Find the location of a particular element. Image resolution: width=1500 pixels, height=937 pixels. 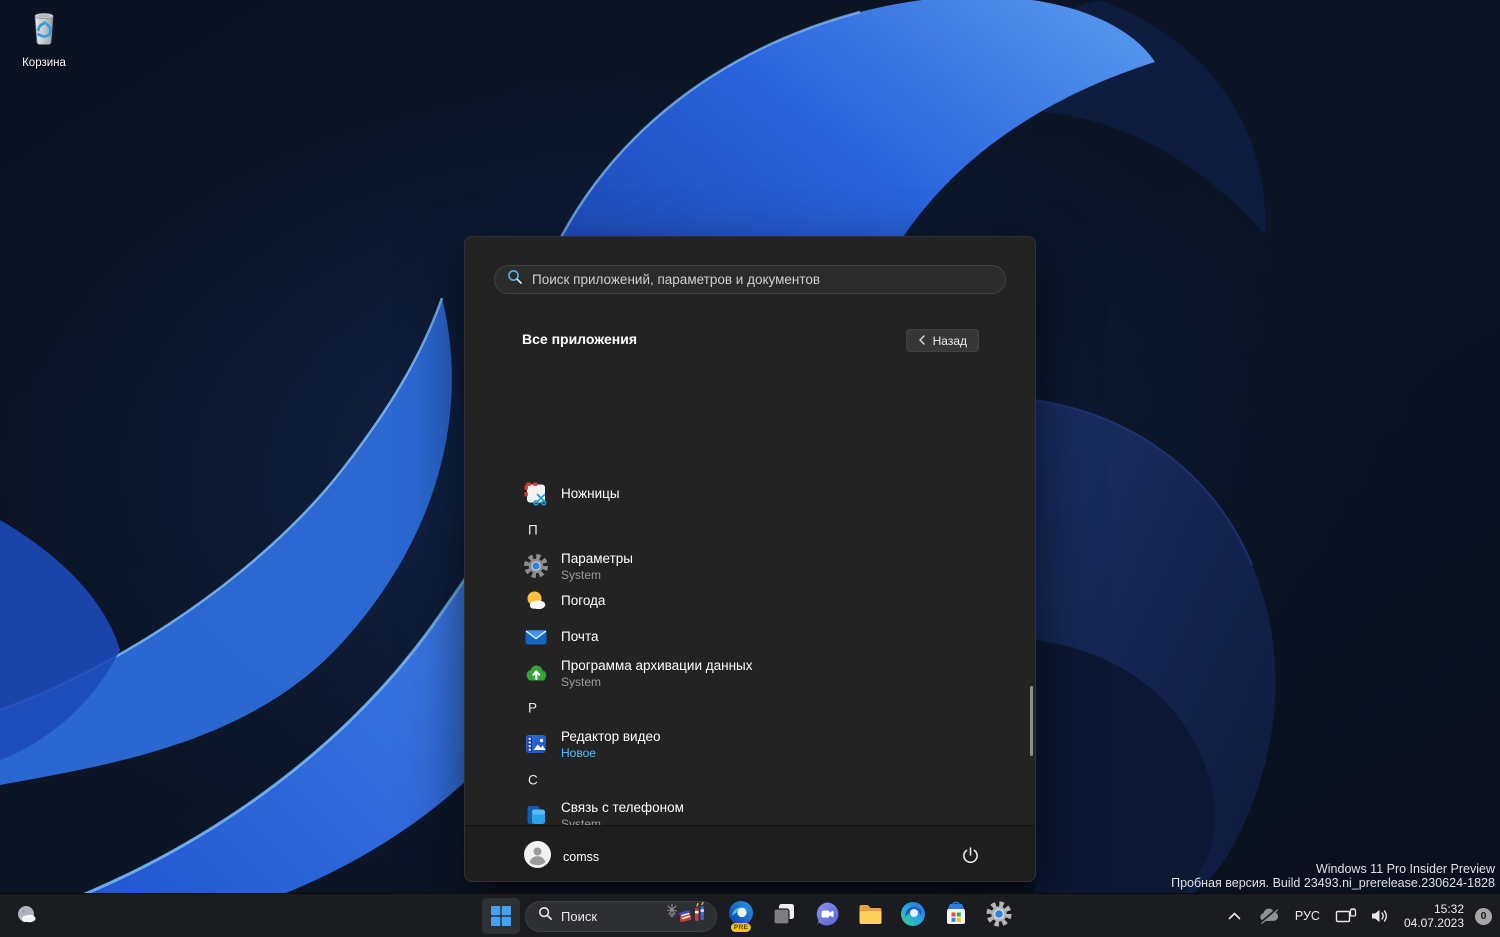

file-explorer-taskbar-button is located at coordinates (870, 916).